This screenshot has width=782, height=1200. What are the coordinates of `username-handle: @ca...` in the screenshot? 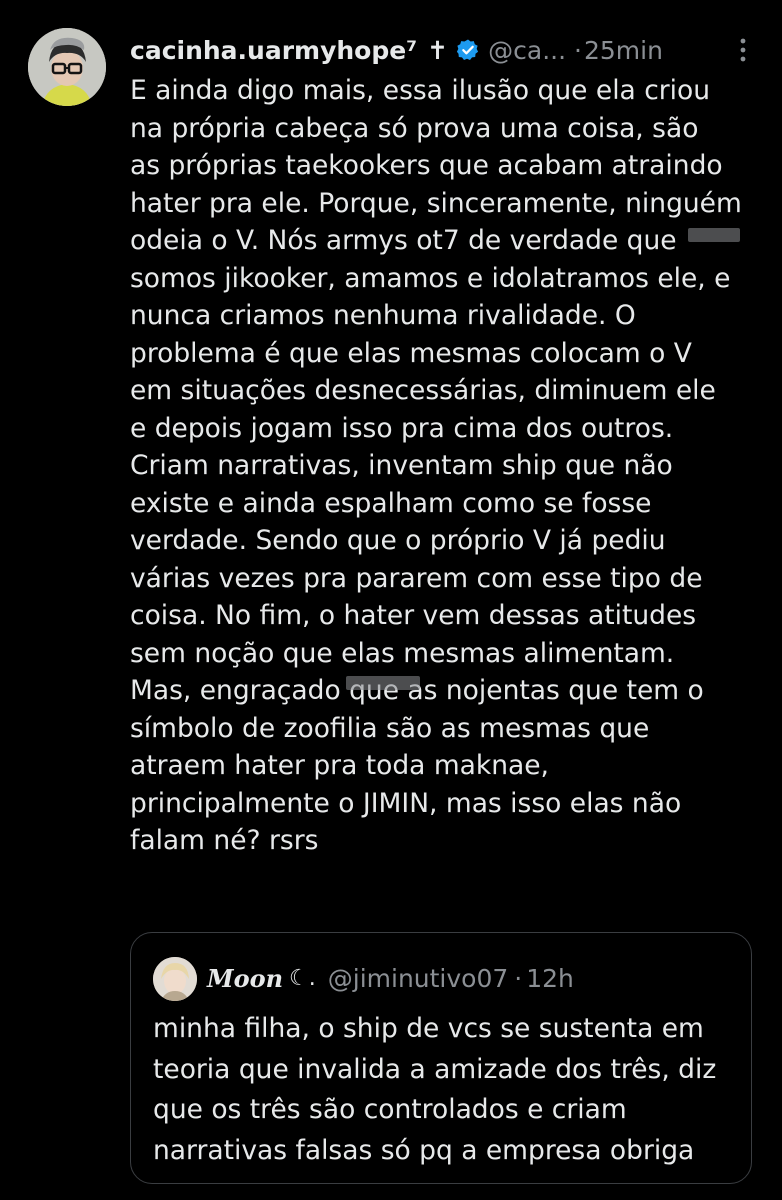 It's located at (527, 50).